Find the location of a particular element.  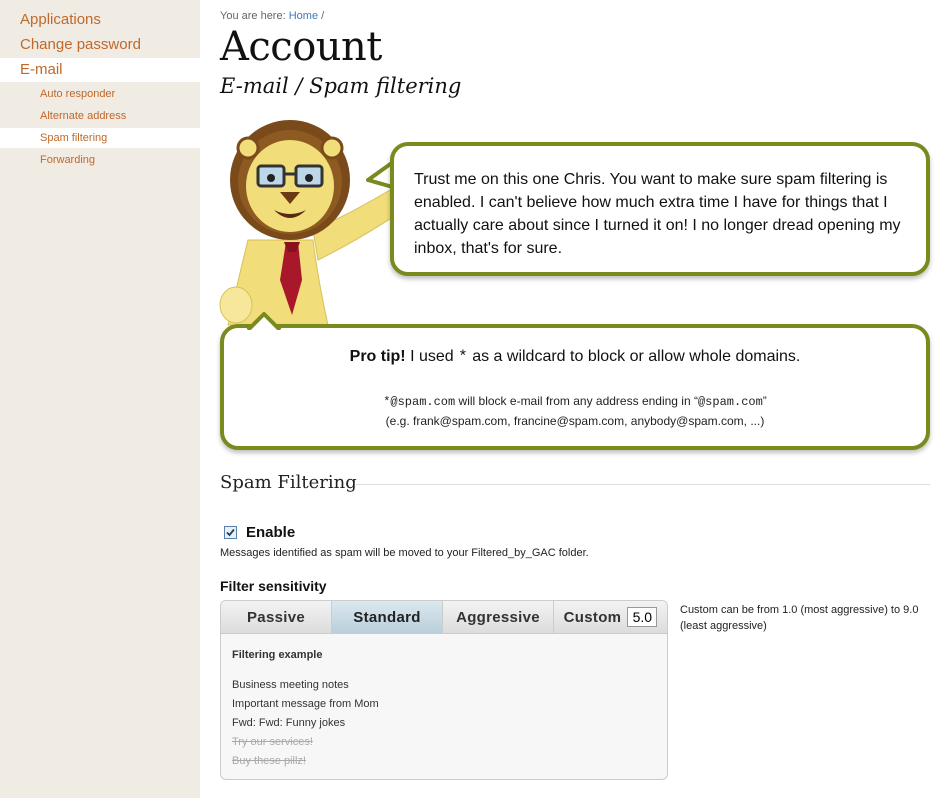

breadcrumb-home-link: Home is located at coordinates (303, 16).